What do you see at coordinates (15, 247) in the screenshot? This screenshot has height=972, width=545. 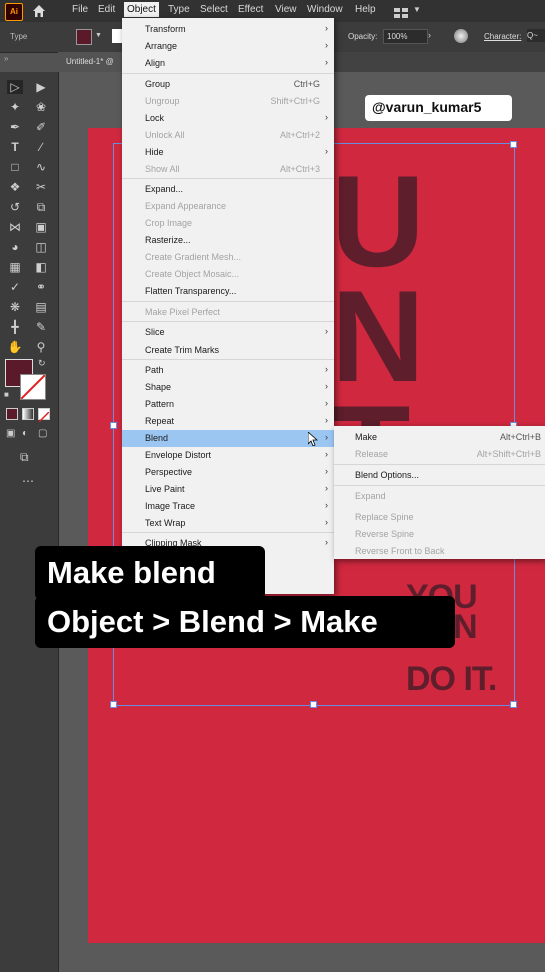 I see `shape-builder-tool-icon: ◕` at bounding box center [15, 247].